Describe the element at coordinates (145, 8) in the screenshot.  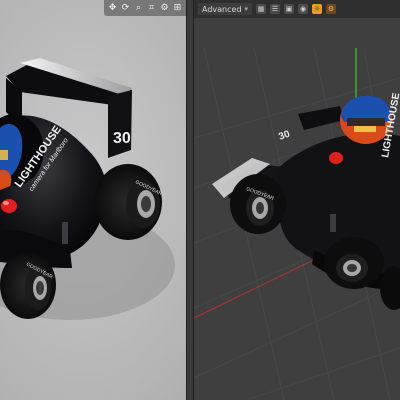
I see `render-toolbar: ✥ ⟳ ⌕ ⌗ ⚙ ⊞` at that location.